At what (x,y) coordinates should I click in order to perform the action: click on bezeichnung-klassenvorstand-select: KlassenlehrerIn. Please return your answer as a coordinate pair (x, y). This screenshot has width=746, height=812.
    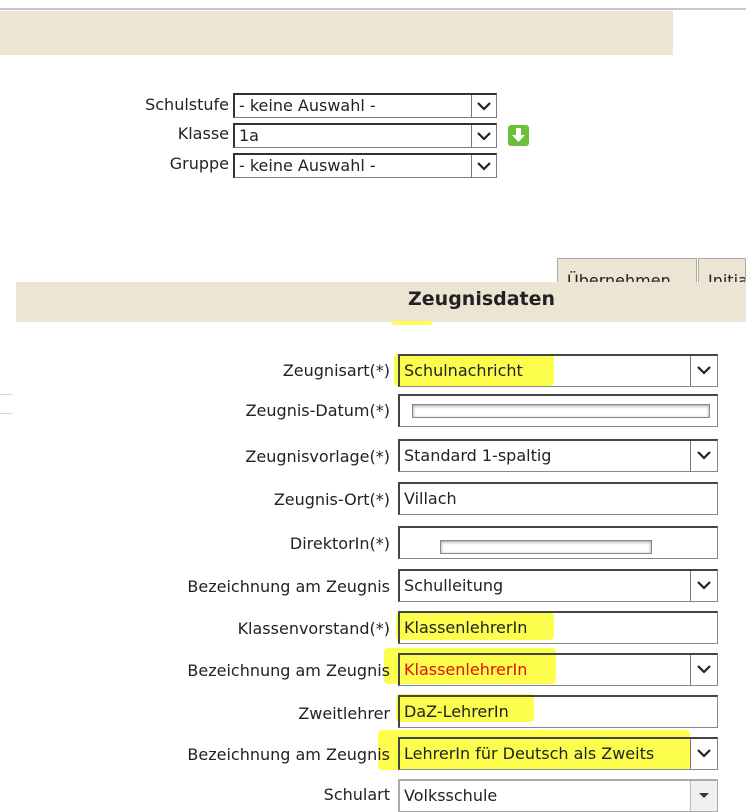
    Looking at the image, I should click on (558, 669).